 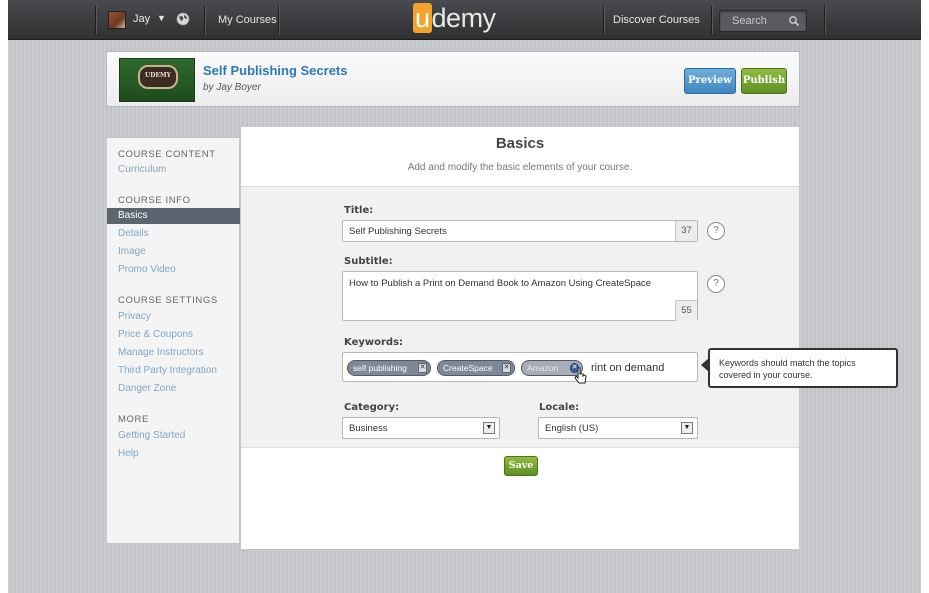 What do you see at coordinates (232, 87) in the screenshot?
I see `course-author: by Jay Boyer` at bounding box center [232, 87].